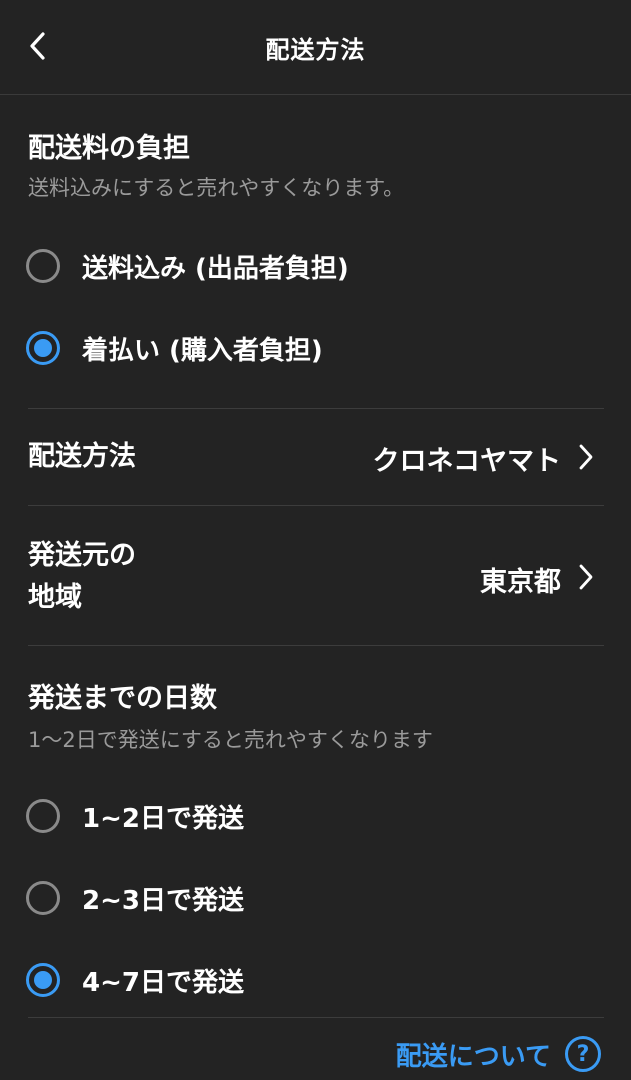 This screenshot has height=1080, width=631. Describe the element at coordinates (230, 740) in the screenshot. I see `days-section-hint: 1〜2日で発送にすると売れやすくなります` at that location.